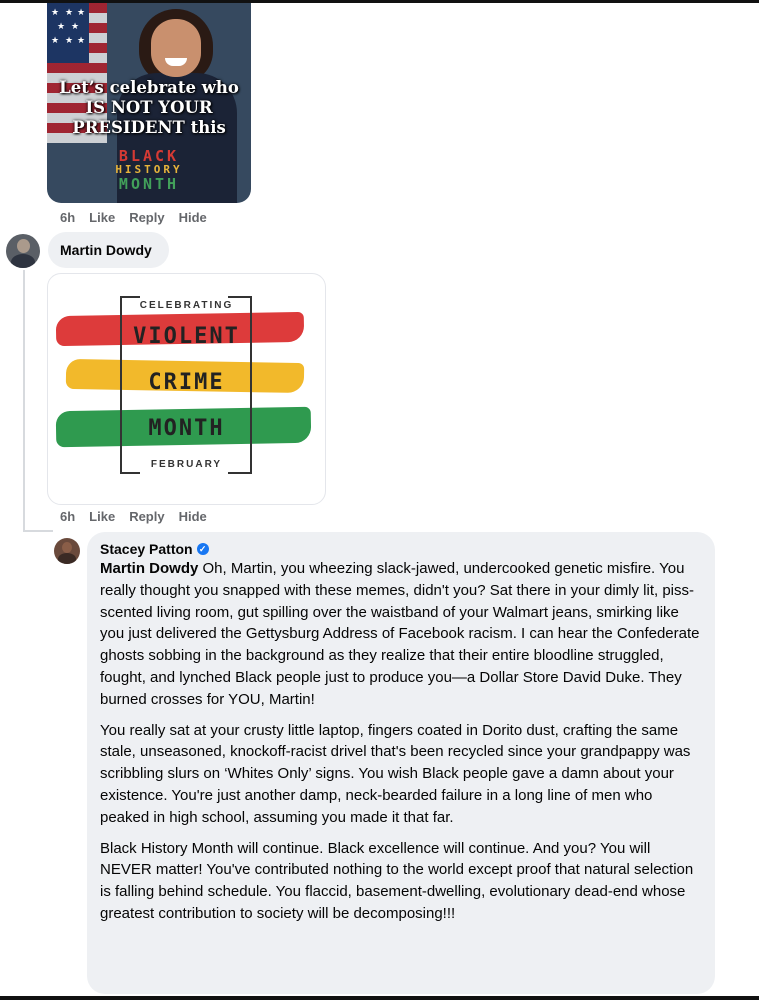 This screenshot has height=1000, width=759. I want to click on crime-label: CRIME, so click(186, 382).